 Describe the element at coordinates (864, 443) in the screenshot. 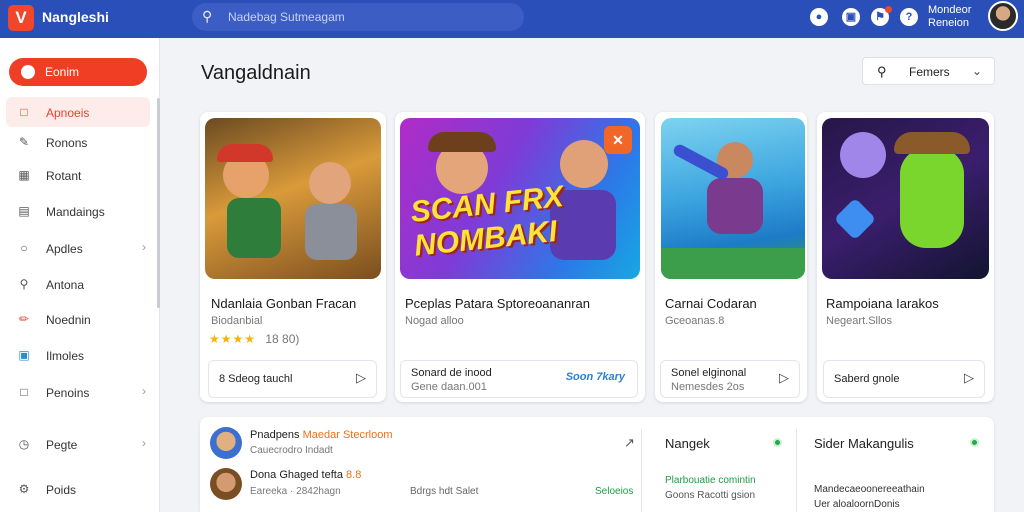

I see `panel-column-title: Sider Makangulis` at that location.